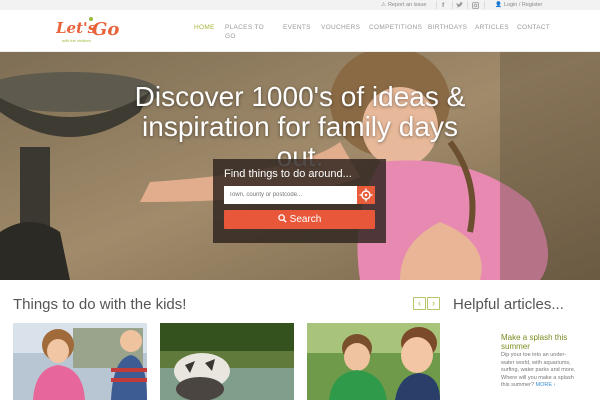 The image size is (600, 400). I want to click on location-search-panel: Find things to do around... Search, so click(299, 201).